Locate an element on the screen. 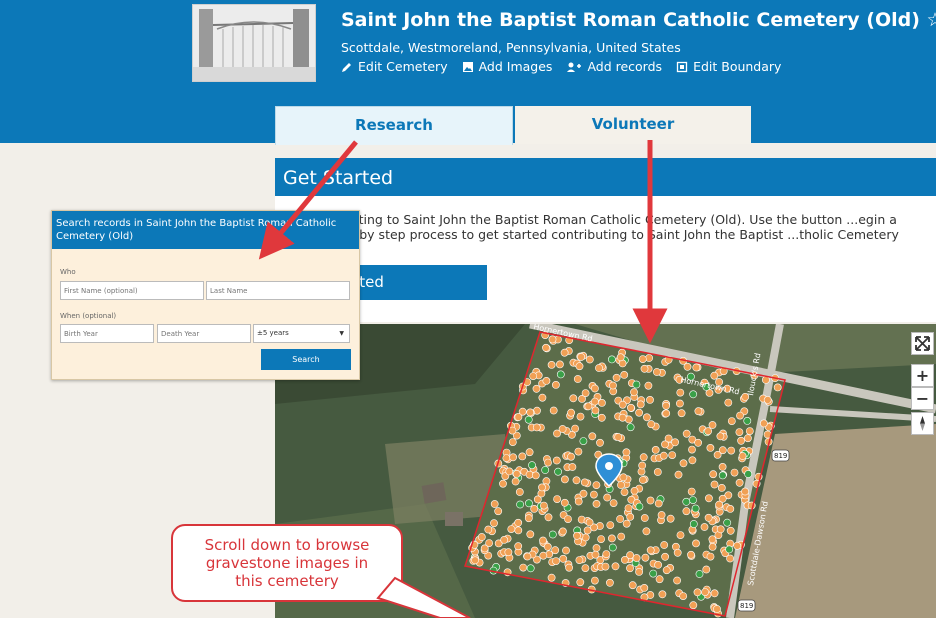 The width and height of the screenshot is (936, 618). compass-icon is located at coordinates (922, 423).